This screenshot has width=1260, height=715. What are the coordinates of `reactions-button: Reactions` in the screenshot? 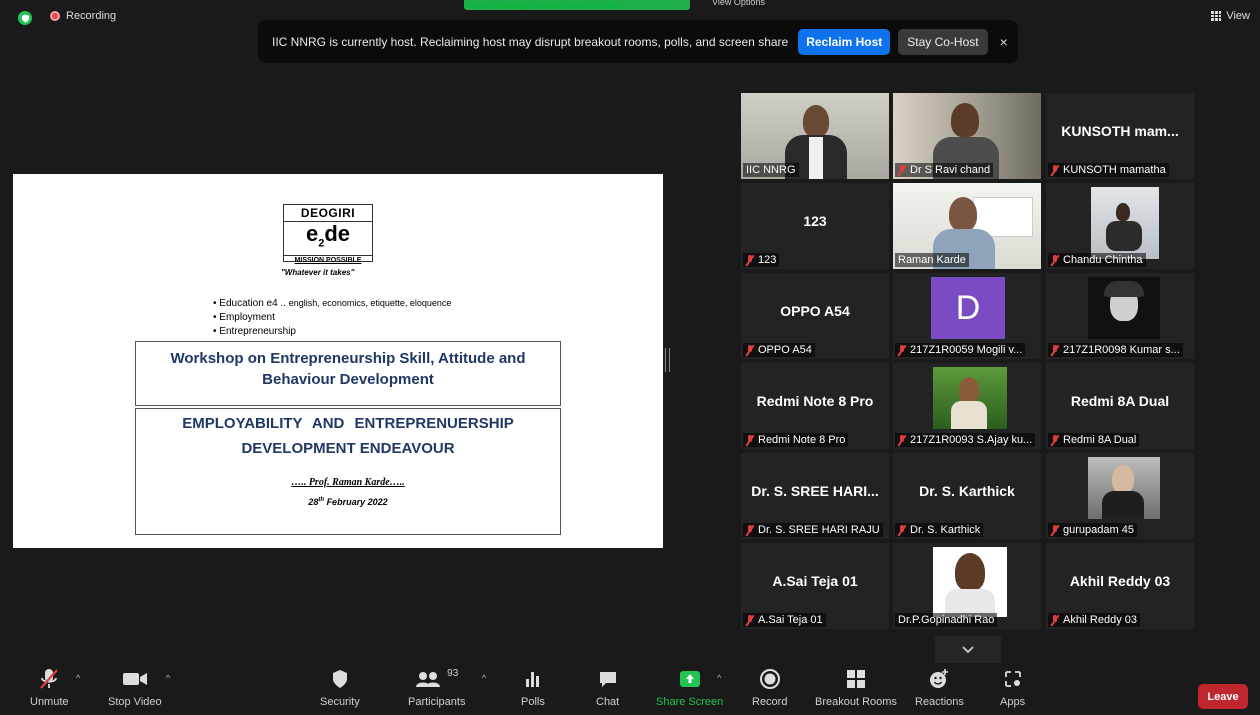 It's located at (939, 687).